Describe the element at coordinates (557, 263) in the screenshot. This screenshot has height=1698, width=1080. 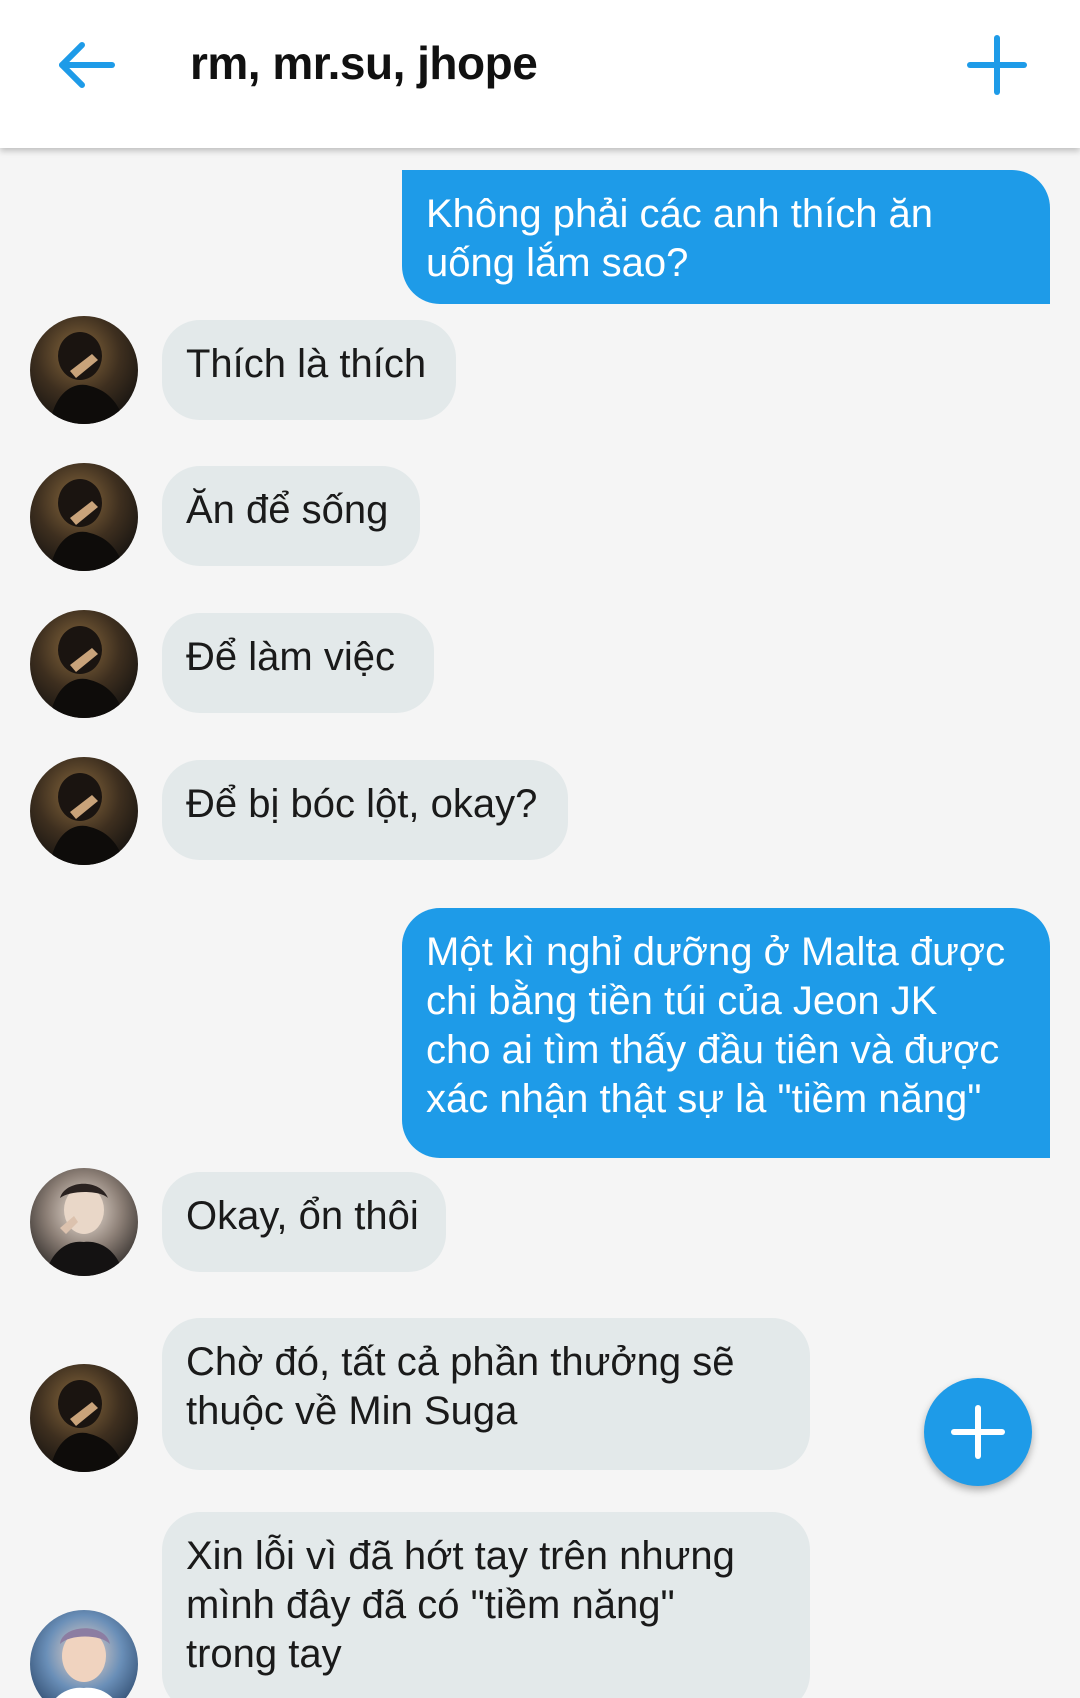
I see `message-line: uống lắm sao?` at that location.